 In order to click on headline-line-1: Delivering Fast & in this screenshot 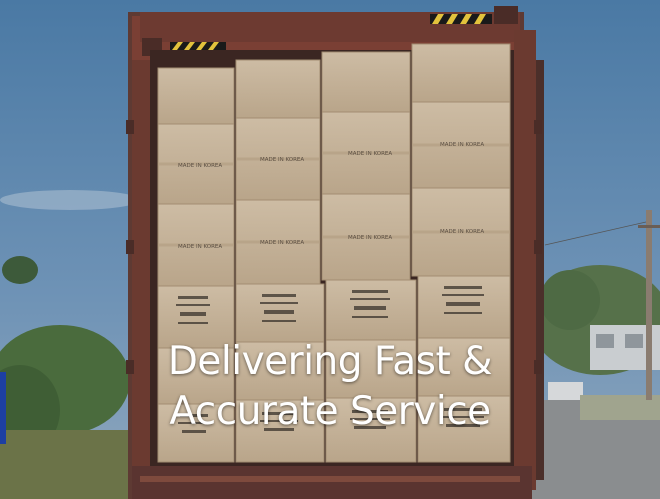, I will do `click(330, 361)`.